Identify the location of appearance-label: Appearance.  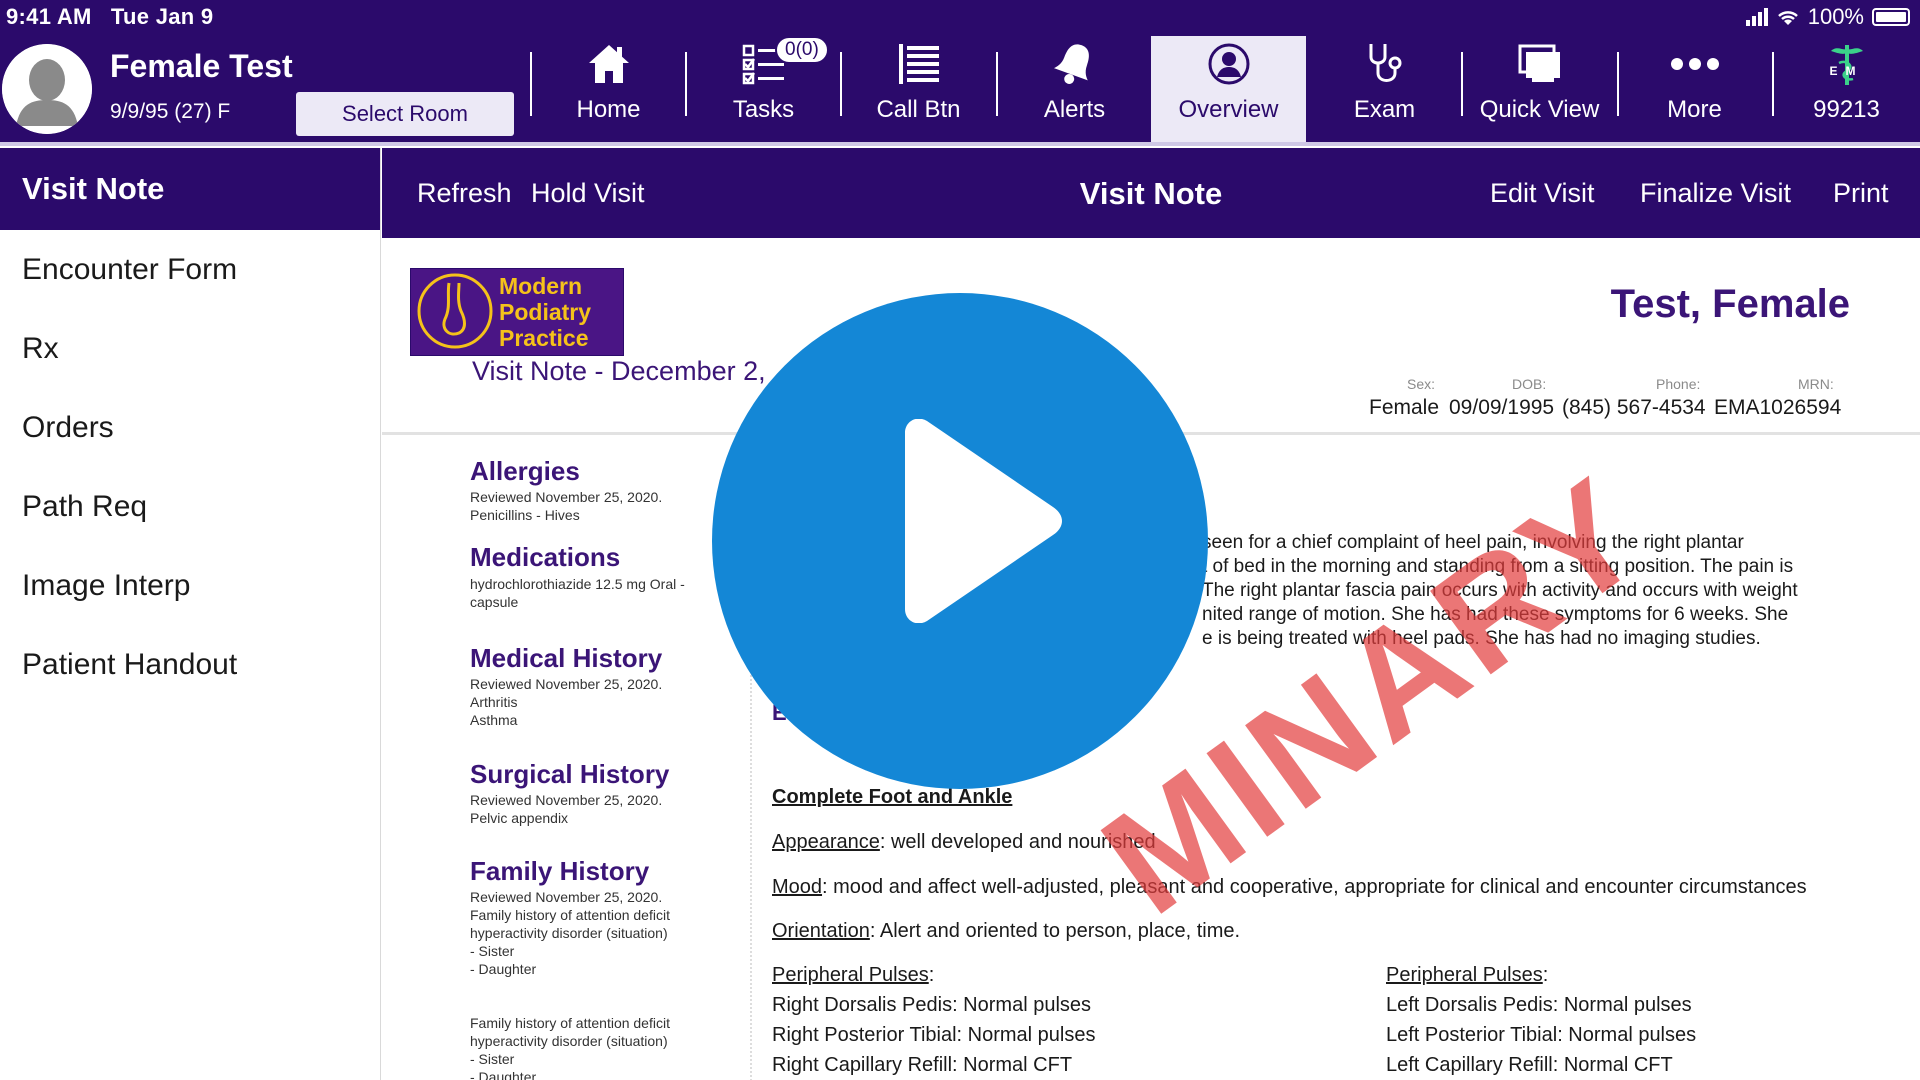
(826, 842).